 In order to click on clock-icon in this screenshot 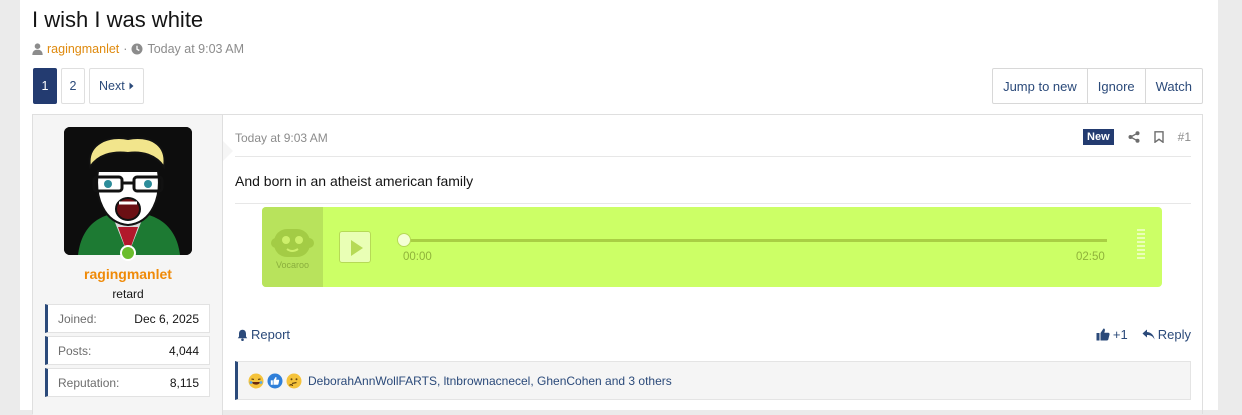, I will do `click(137, 49)`.